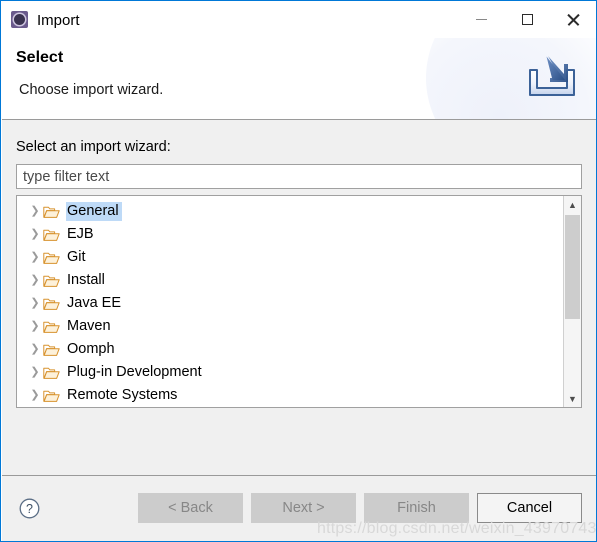  What do you see at coordinates (89, 325) in the screenshot?
I see `tree-item-label: Maven` at bounding box center [89, 325].